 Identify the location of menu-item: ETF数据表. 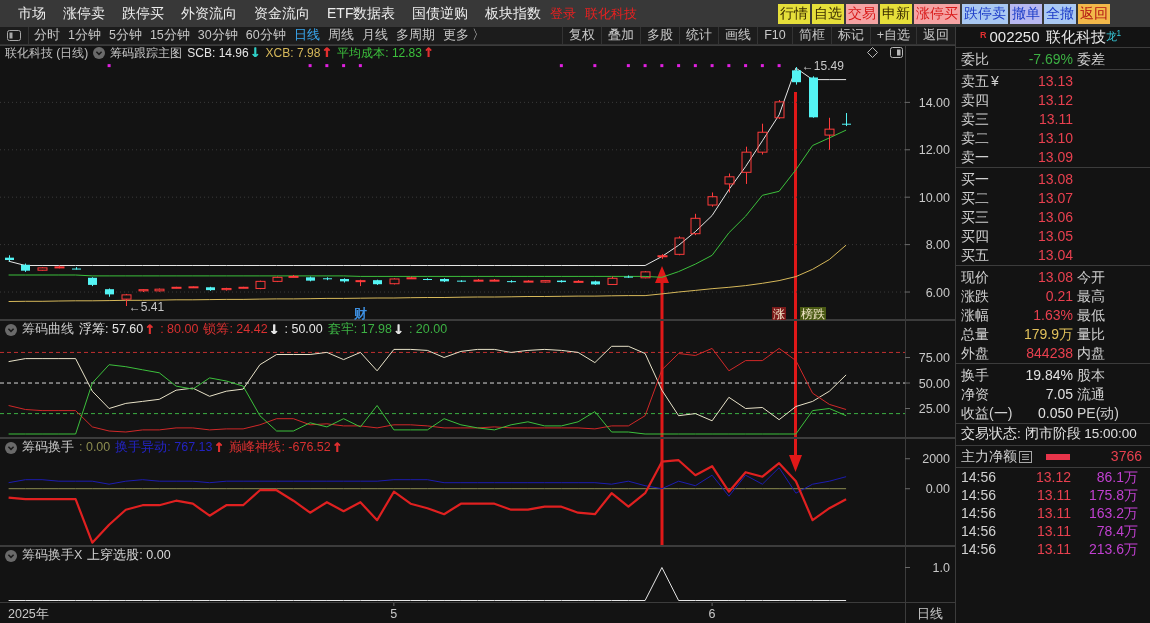
(361, 13).